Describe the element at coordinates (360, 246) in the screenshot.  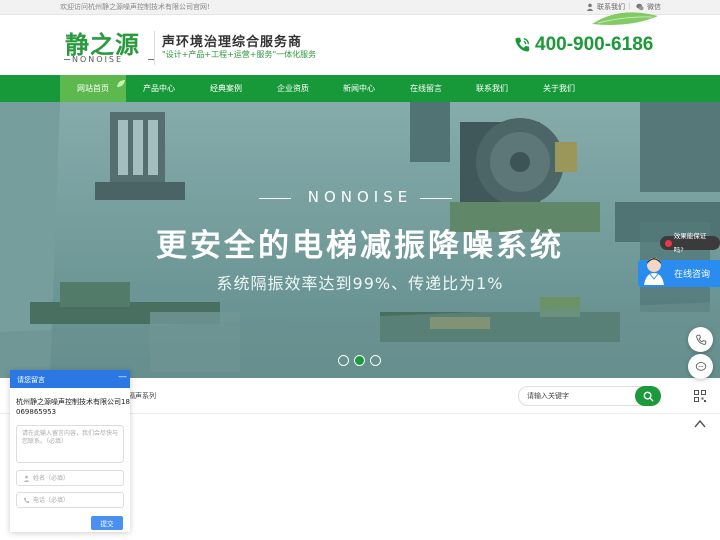
I see `banner-title: 更安全的电梯减振降噪系统` at that location.